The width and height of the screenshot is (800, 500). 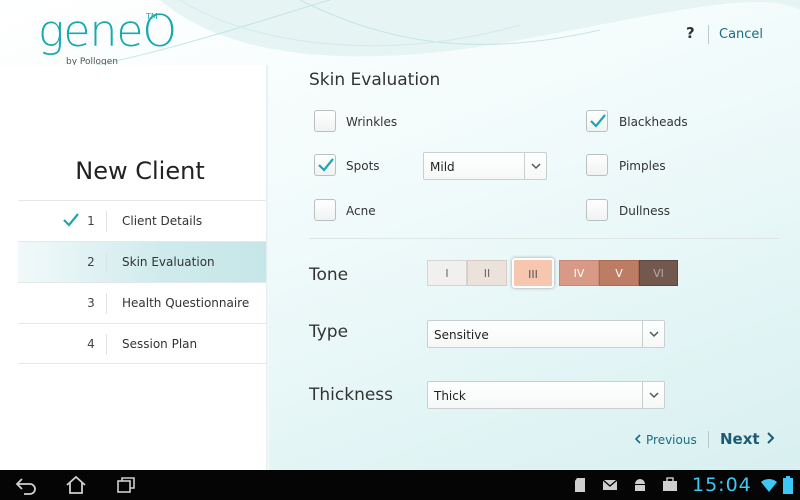 I want to click on step-label: Client Details, so click(x=162, y=221).